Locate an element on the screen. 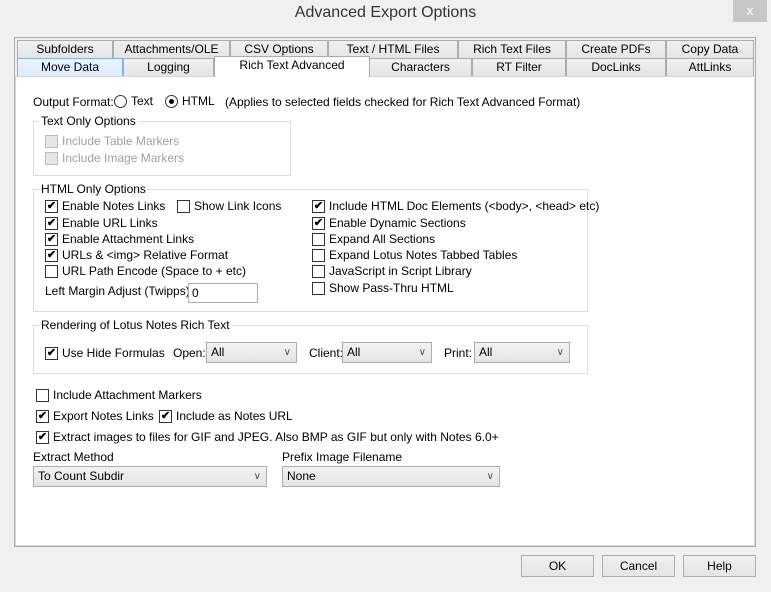 Image resolution: width=771 pixels, height=592 pixels. checkbox-label: Enable URL Links is located at coordinates (110, 223).